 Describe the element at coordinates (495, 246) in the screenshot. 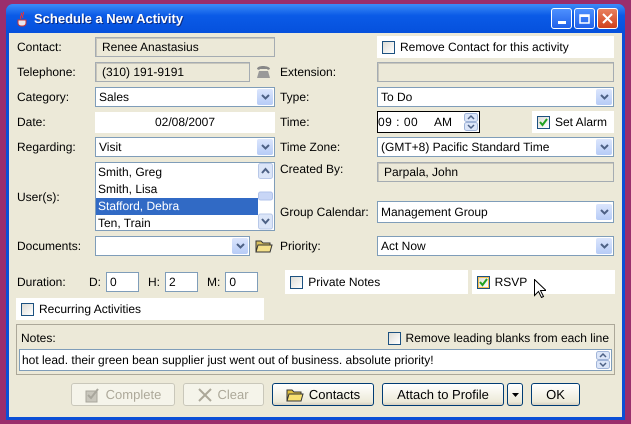

I see `priority-dropdown: Act Now` at that location.